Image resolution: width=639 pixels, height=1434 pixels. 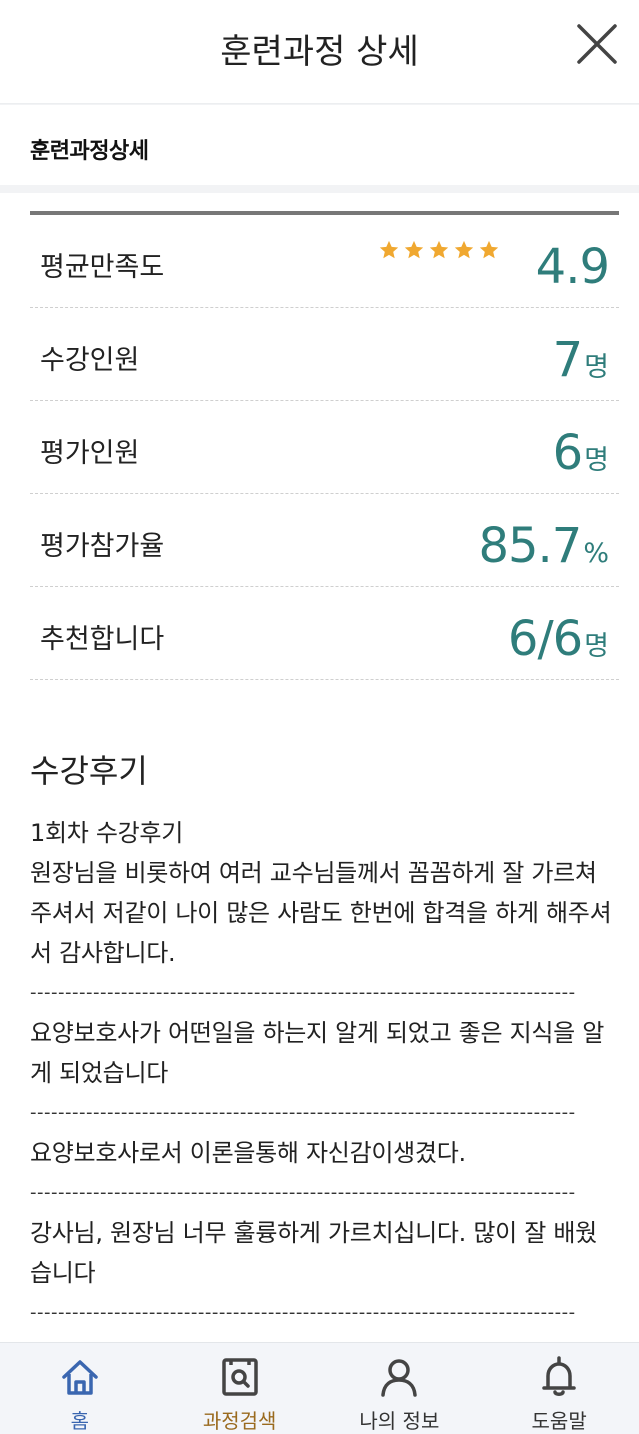 What do you see at coordinates (90, 453) in the screenshot?
I see `stat-label: 평가인원` at bounding box center [90, 453].